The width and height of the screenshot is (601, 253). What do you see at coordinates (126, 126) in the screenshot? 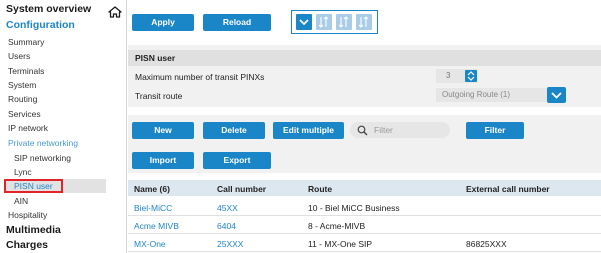
I see `sidebar-divider` at bounding box center [126, 126].